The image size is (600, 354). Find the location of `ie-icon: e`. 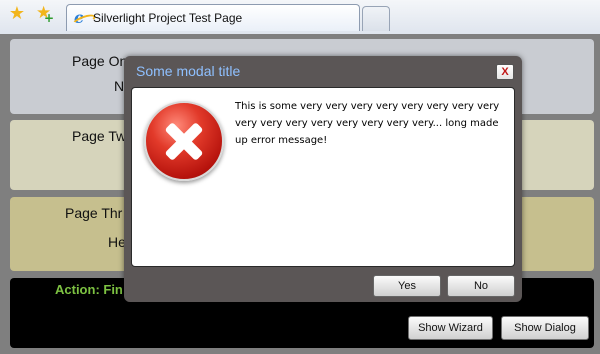

ie-icon: e is located at coordinates (82, 18).